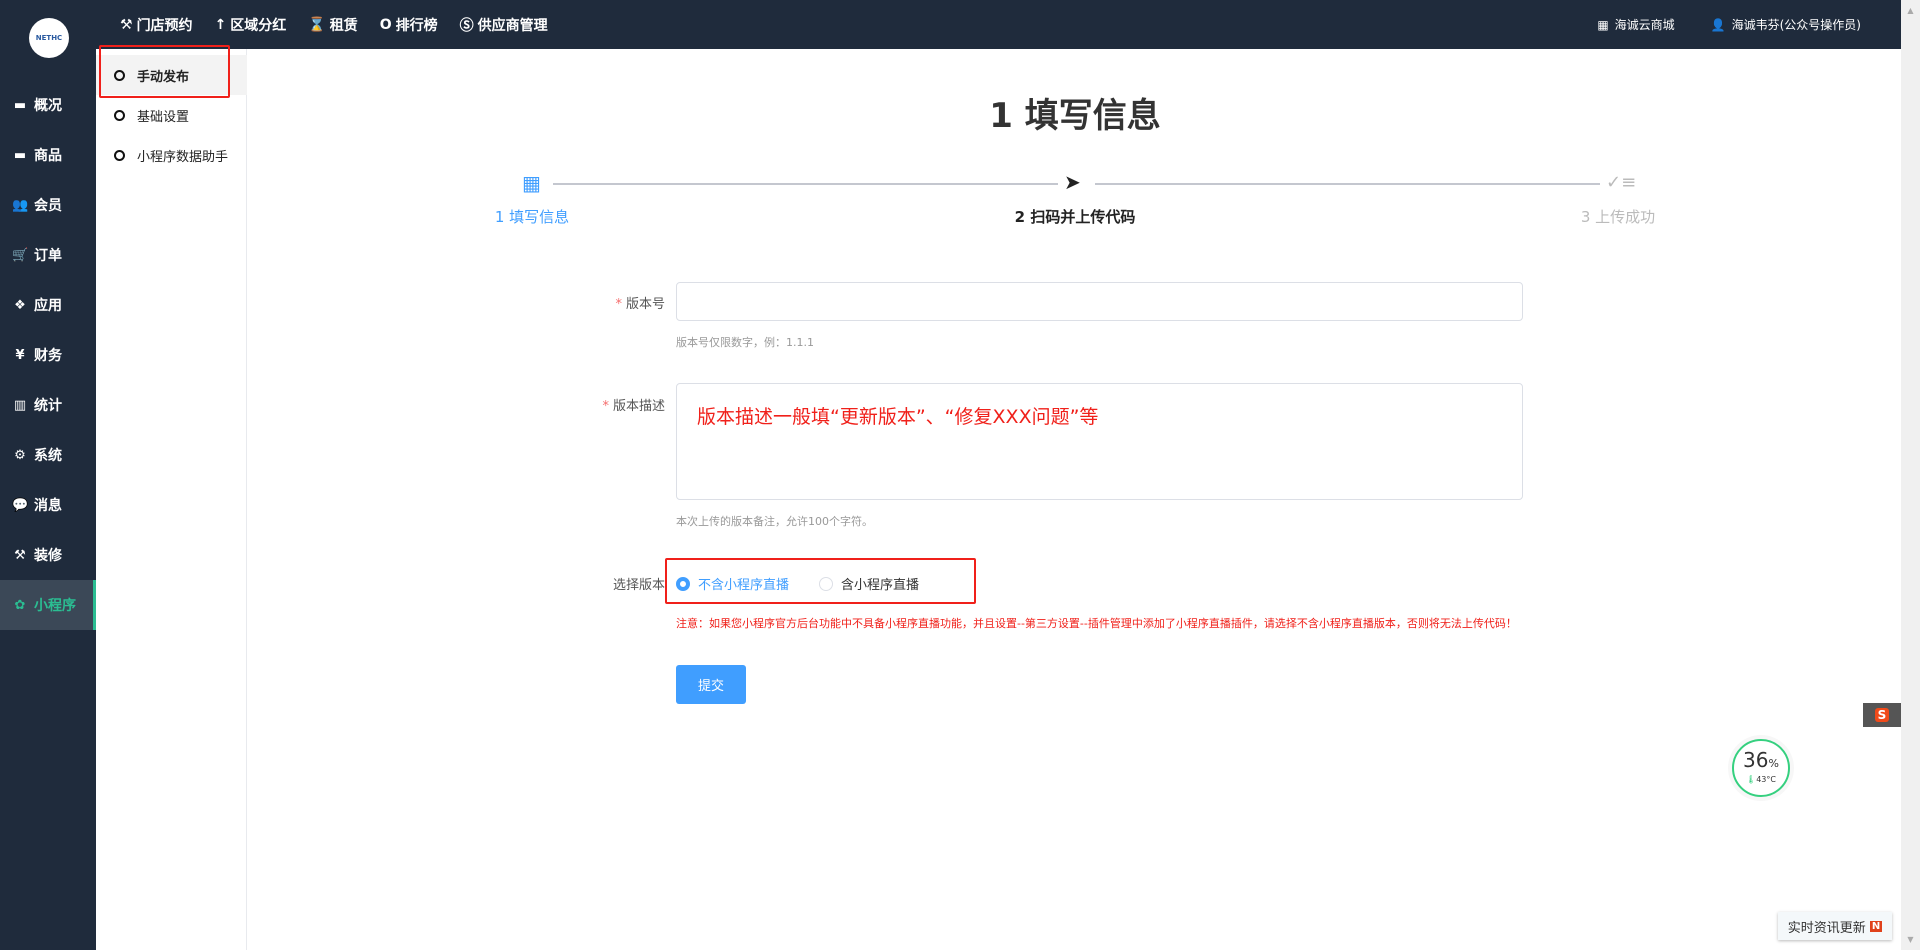  What do you see at coordinates (1072, 182) in the screenshot?
I see `paper-plane-icon: ➤` at bounding box center [1072, 182].